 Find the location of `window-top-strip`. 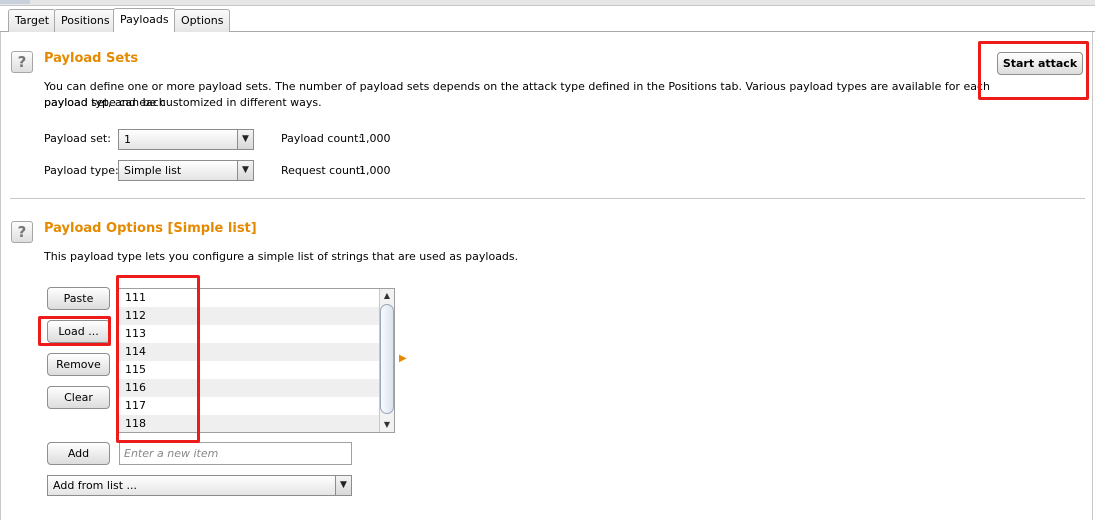

window-top-strip is located at coordinates (547, 3).